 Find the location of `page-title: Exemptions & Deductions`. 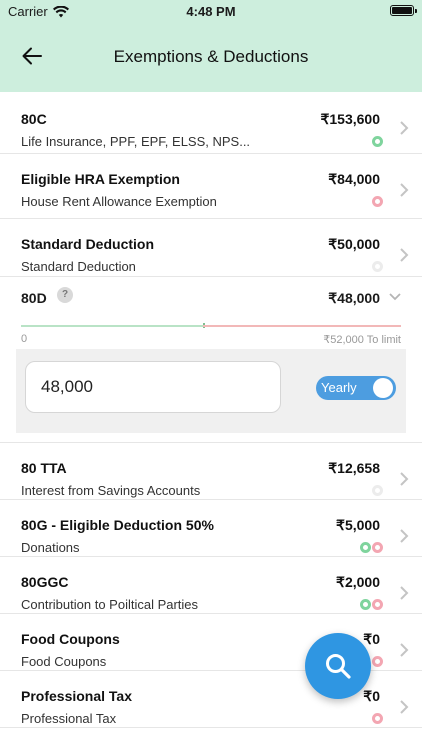

page-title: Exemptions & Deductions is located at coordinates (211, 56).